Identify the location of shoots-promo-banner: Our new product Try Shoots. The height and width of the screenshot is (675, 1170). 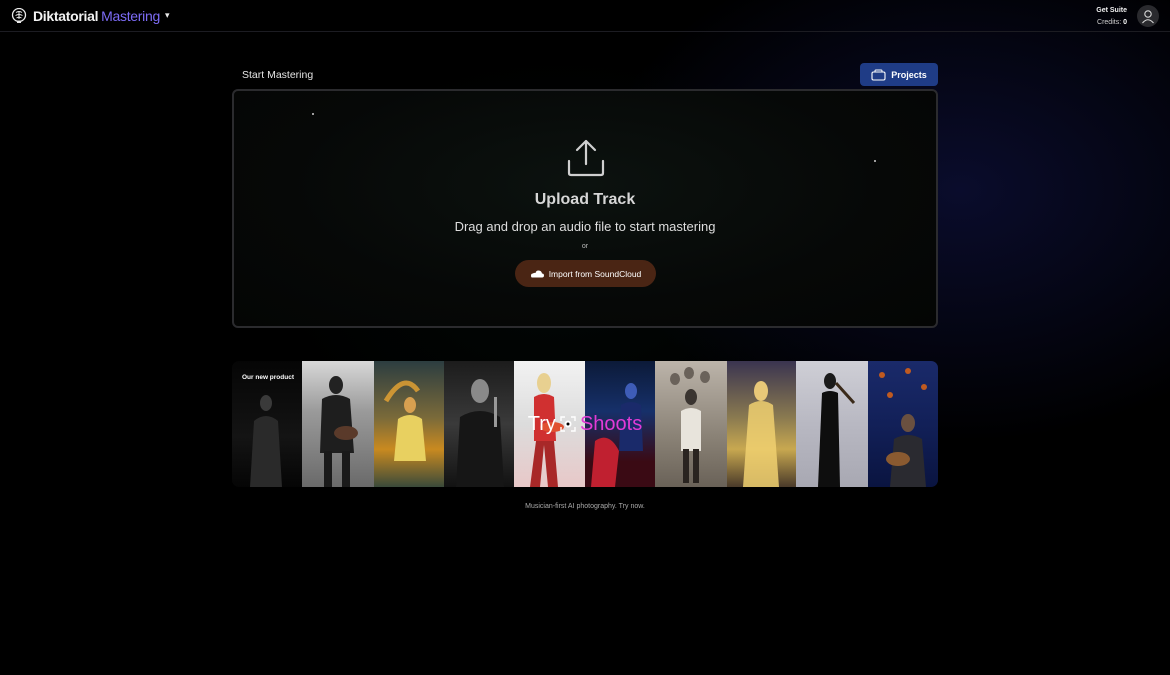
(585, 424).